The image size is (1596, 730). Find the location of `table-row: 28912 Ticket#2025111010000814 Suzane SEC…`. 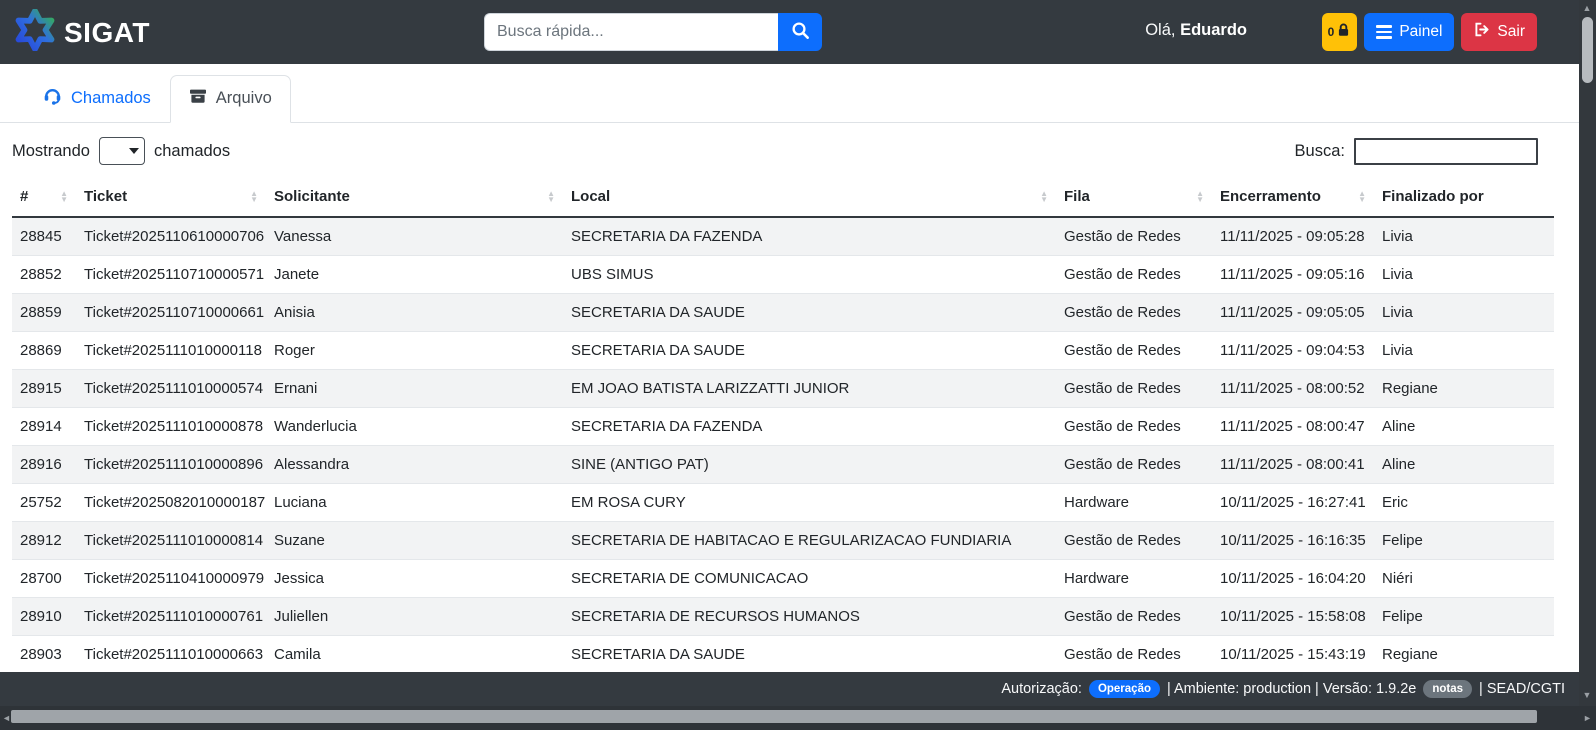

table-row: 28912 Ticket#2025111010000814 Suzane SEC… is located at coordinates (783, 540).